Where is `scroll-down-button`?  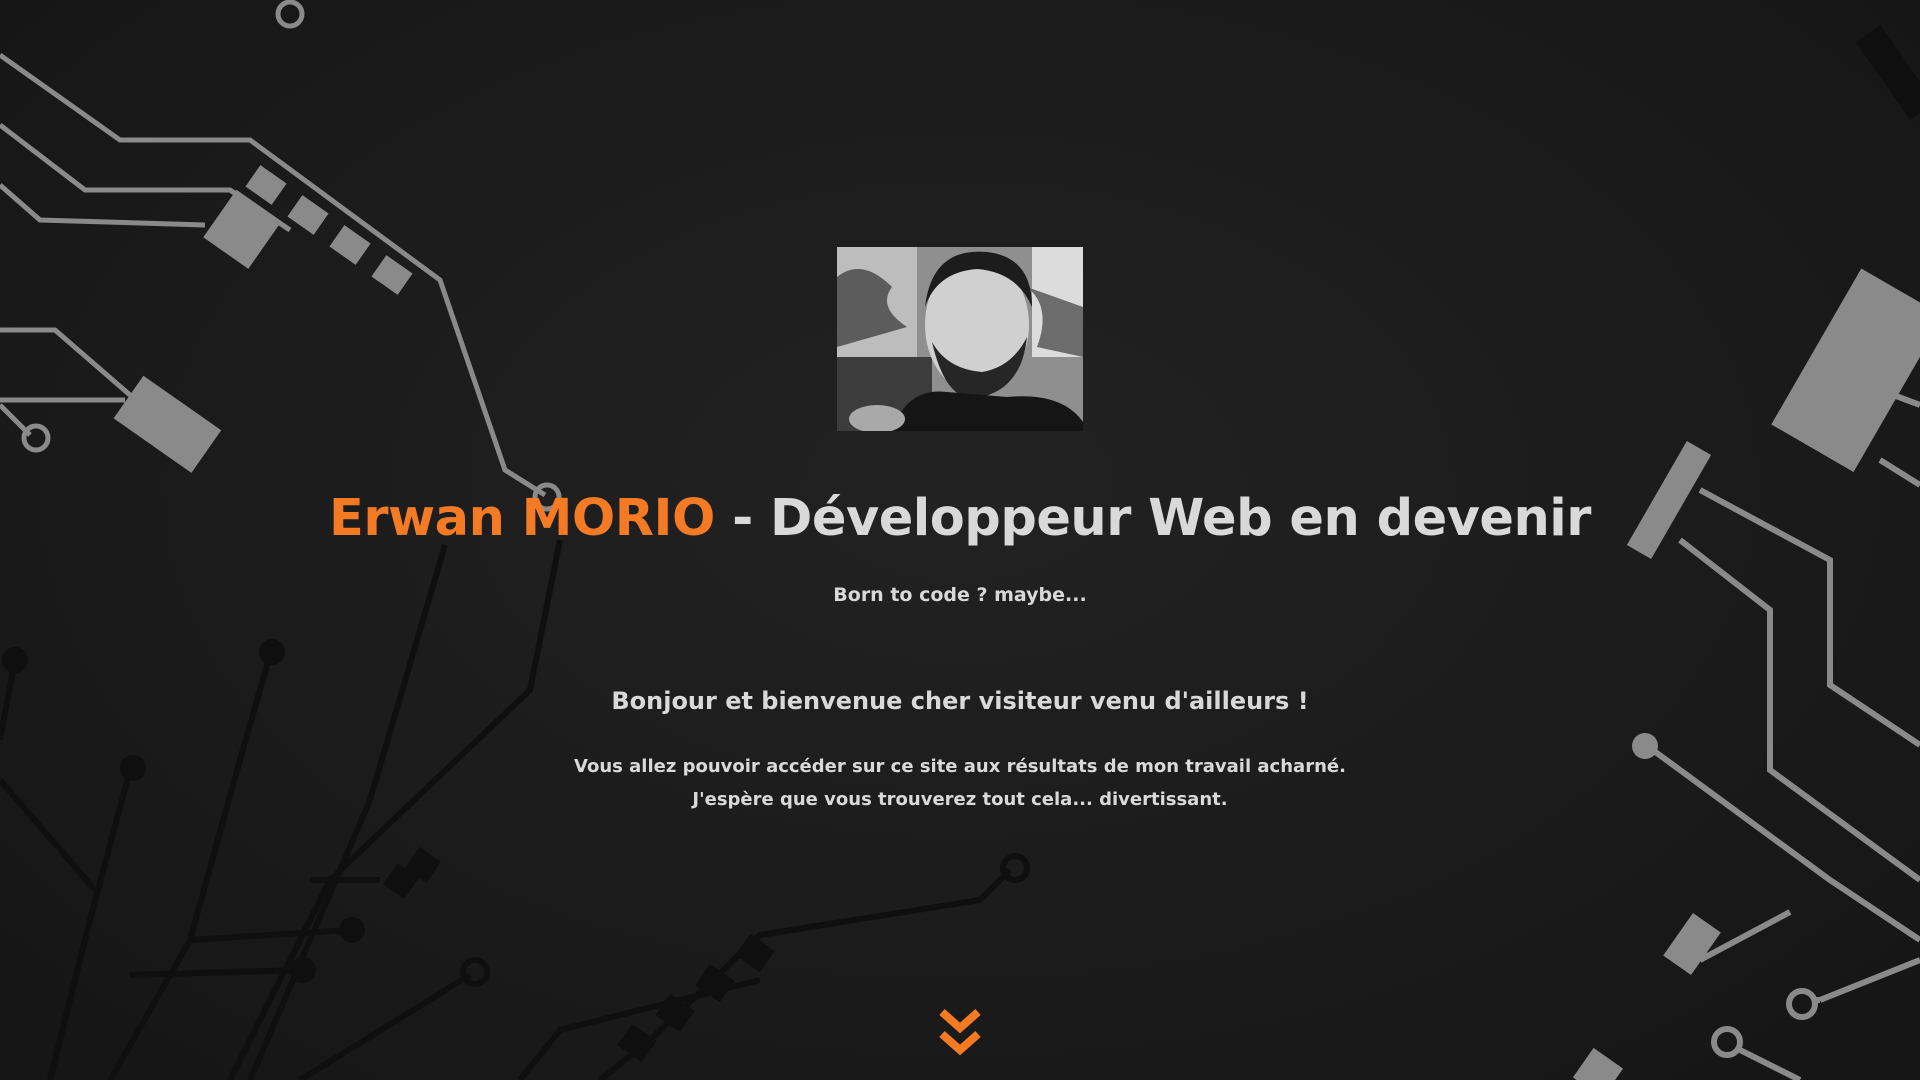
scroll-down-button is located at coordinates (960, 1035).